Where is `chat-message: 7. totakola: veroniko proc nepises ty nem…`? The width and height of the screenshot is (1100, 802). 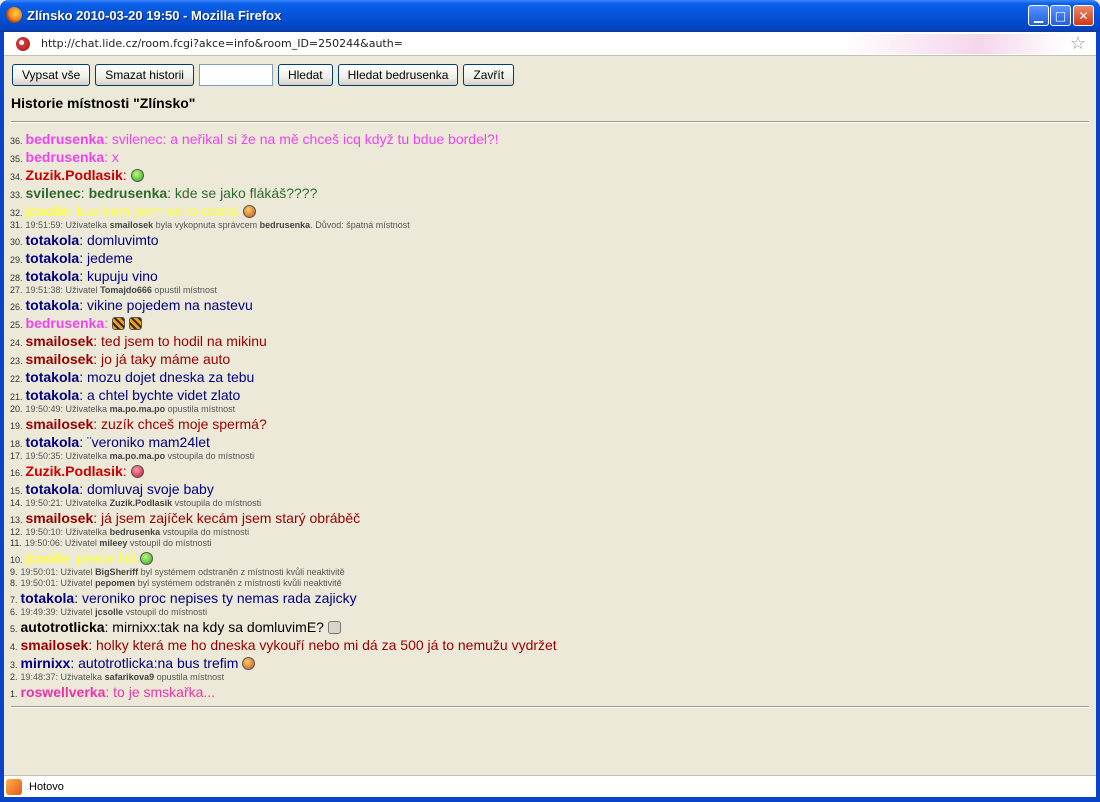 chat-message: 7. totakola: veroniko proc nepises ty nem… is located at coordinates (550, 598).